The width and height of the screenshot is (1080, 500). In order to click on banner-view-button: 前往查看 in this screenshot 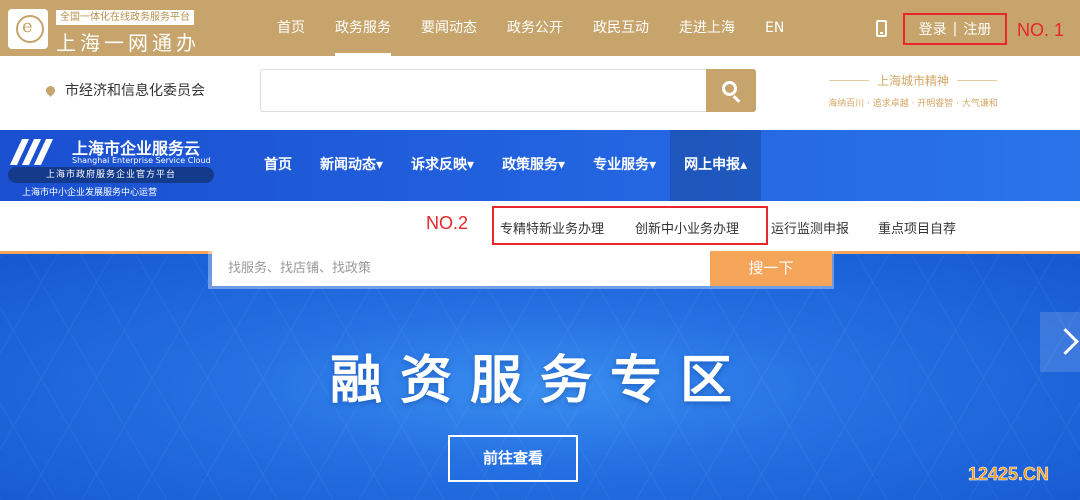, I will do `click(513, 458)`.